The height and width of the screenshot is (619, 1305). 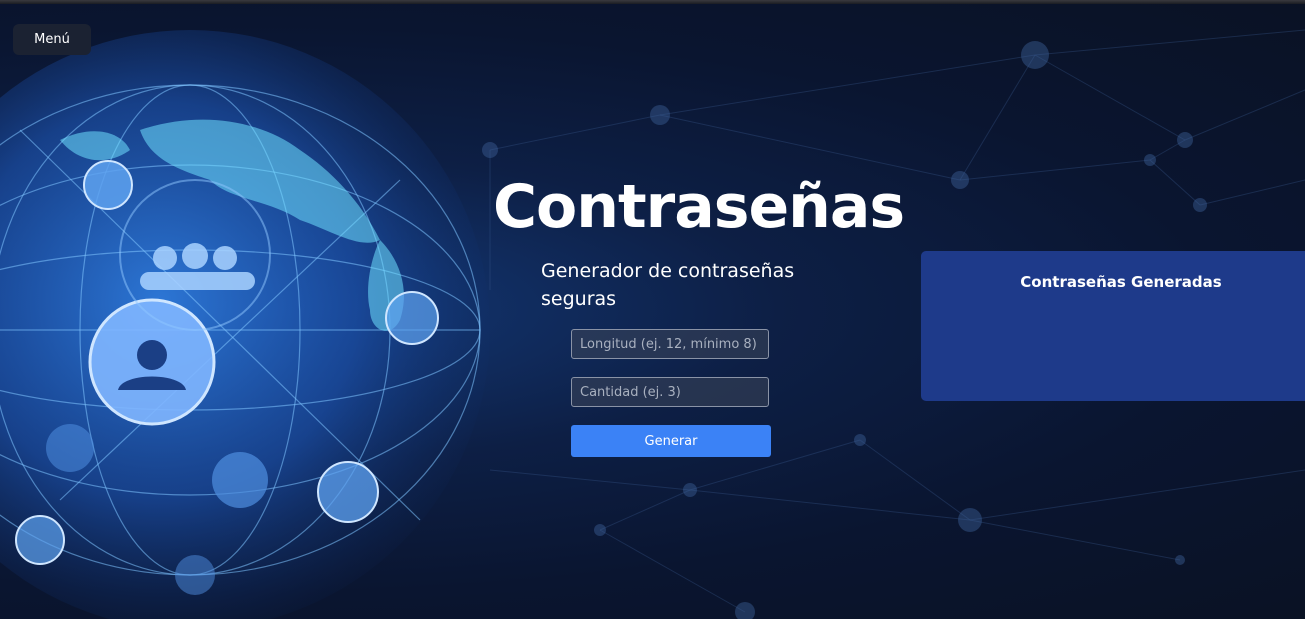 I want to click on generated-passwords-title: Contraseñas Generadas, so click(x=1121, y=282).